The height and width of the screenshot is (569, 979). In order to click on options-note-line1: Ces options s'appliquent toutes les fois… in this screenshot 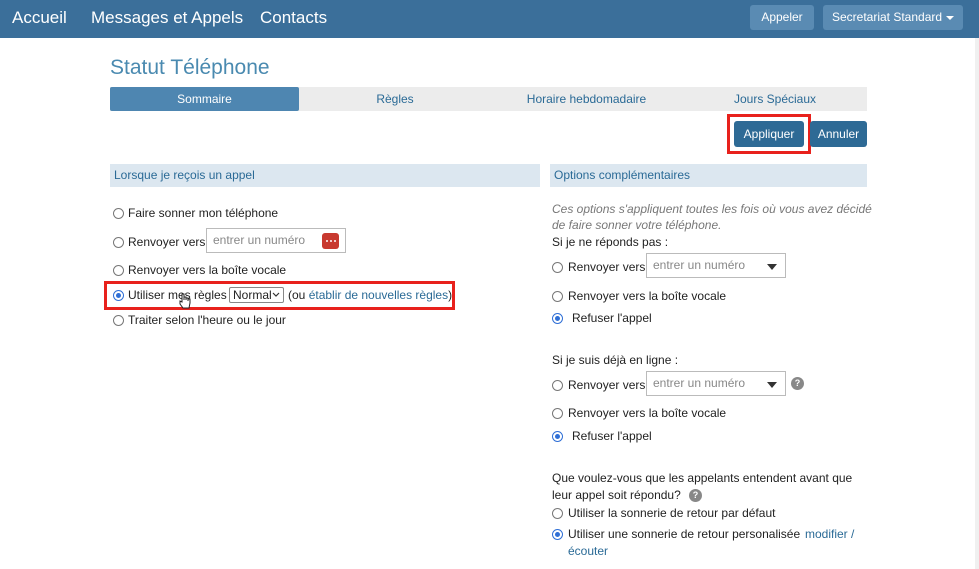, I will do `click(712, 209)`.